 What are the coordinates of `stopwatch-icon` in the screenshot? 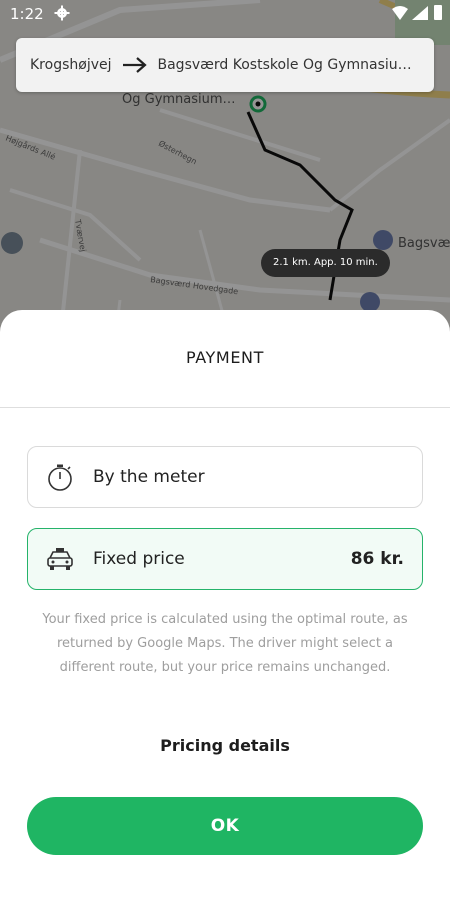 It's located at (60, 477).